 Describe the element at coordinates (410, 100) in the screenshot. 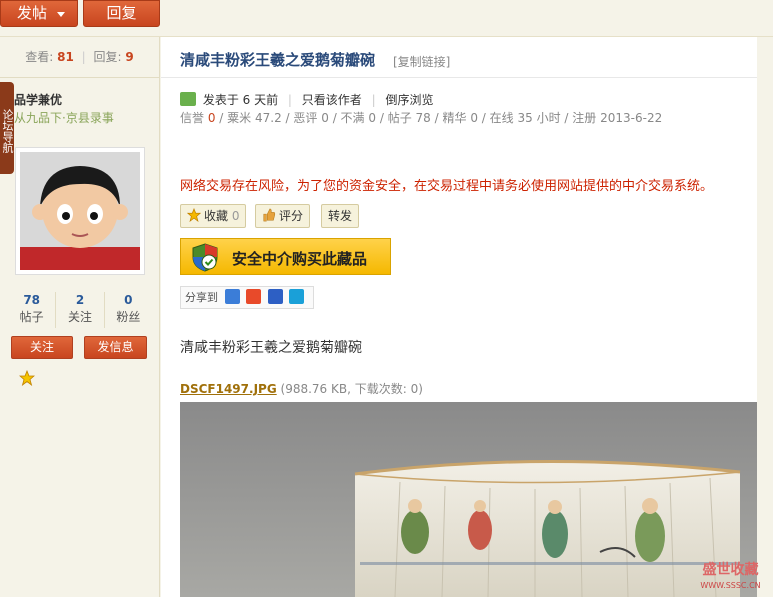

I see `reverse-order-link: 倒序浏览` at that location.